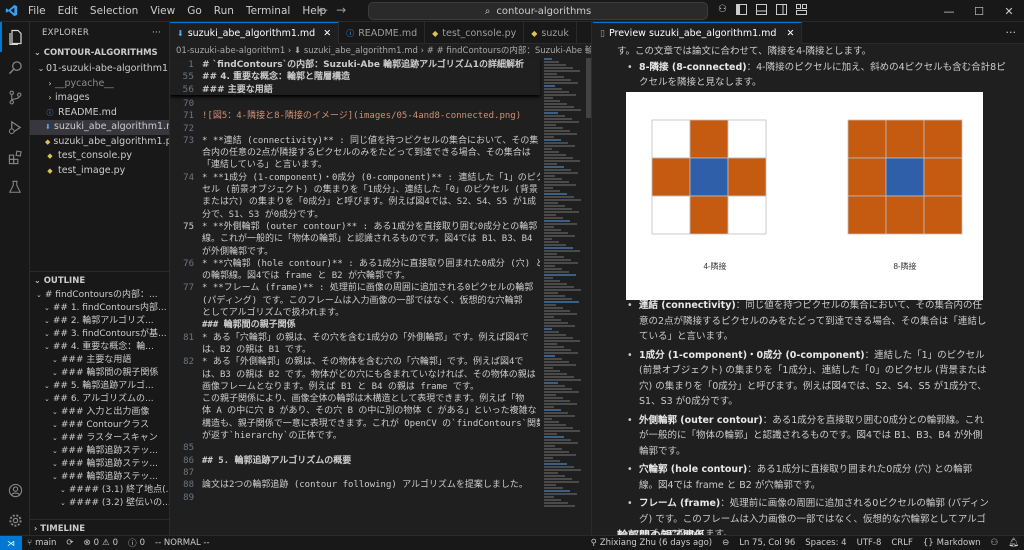  Describe the element at coordinates (538, 11) in the screenshot. I see `command-center-search: ⌕ contour-algorithms` at that location.